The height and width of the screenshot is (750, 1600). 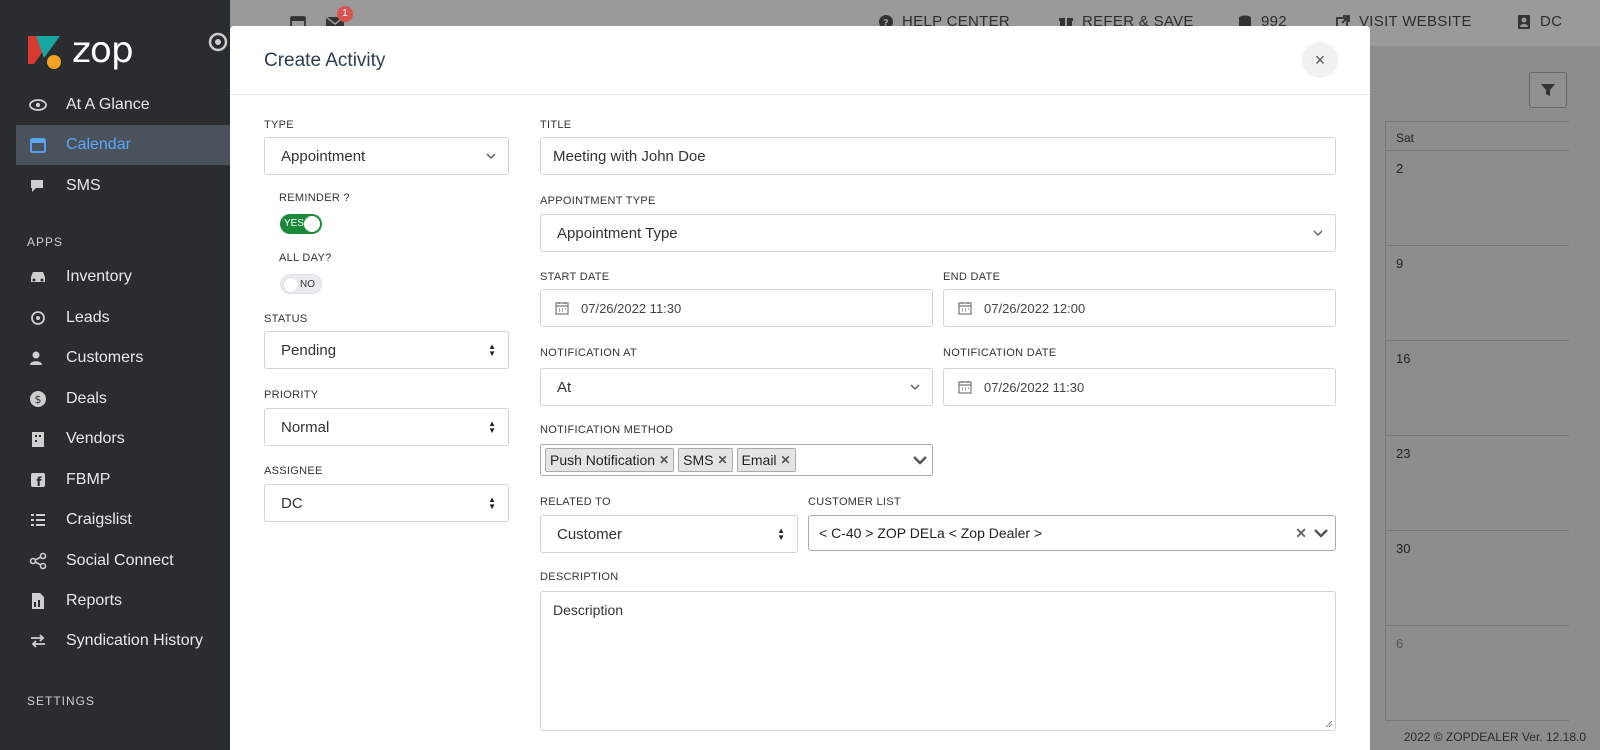 What do you see at coordinates (938, 233) in the screenshot?
I see `appointment-type-select: Appointment Type` at bounding box center [938, 233].